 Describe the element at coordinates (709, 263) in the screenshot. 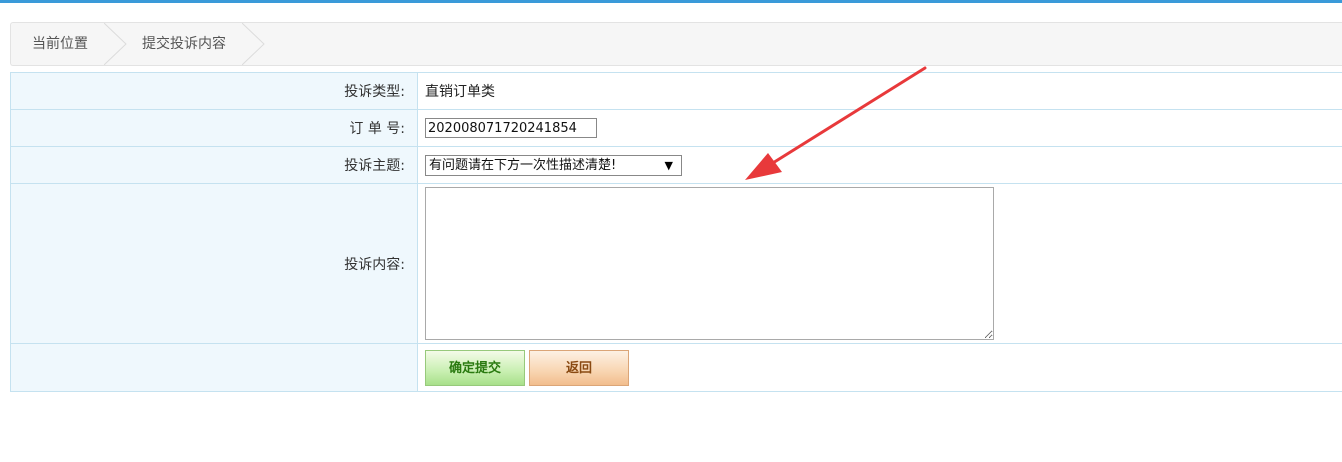

I see `complaint-content-textarea` at that location.